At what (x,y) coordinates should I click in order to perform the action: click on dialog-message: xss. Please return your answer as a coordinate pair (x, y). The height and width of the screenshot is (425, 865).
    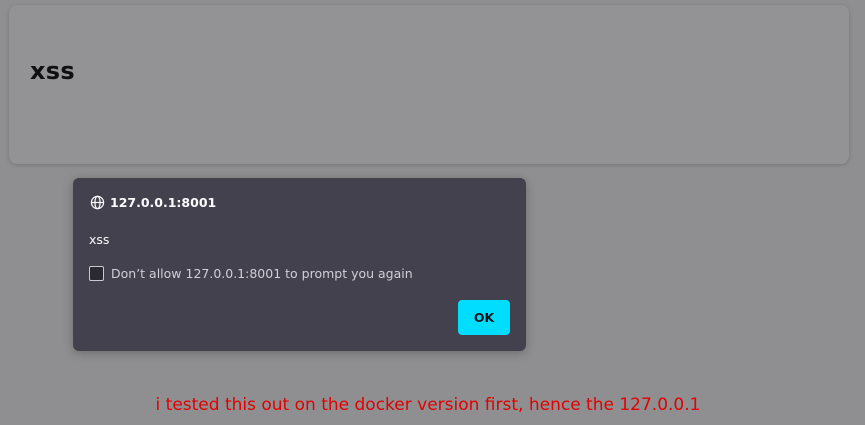
    Looking at the image, I should click on (99, 239).